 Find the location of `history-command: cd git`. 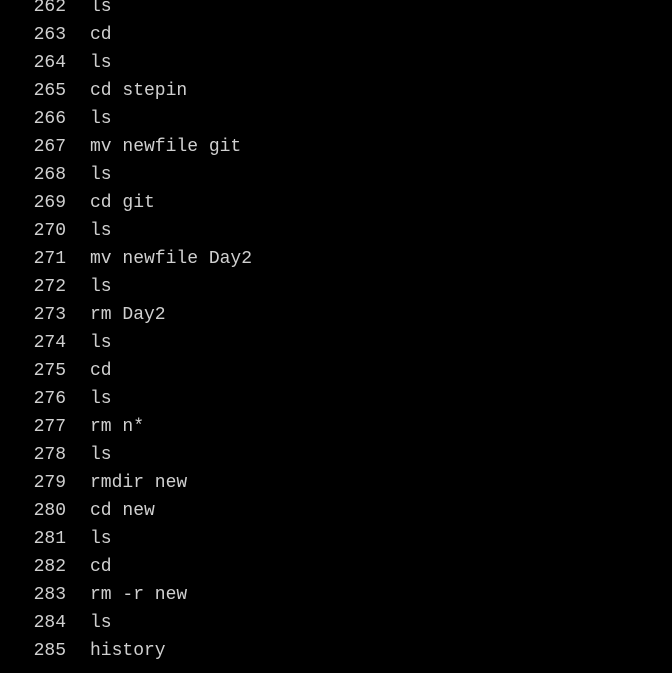

history-command: cd git is located at coordinates (122, 203).